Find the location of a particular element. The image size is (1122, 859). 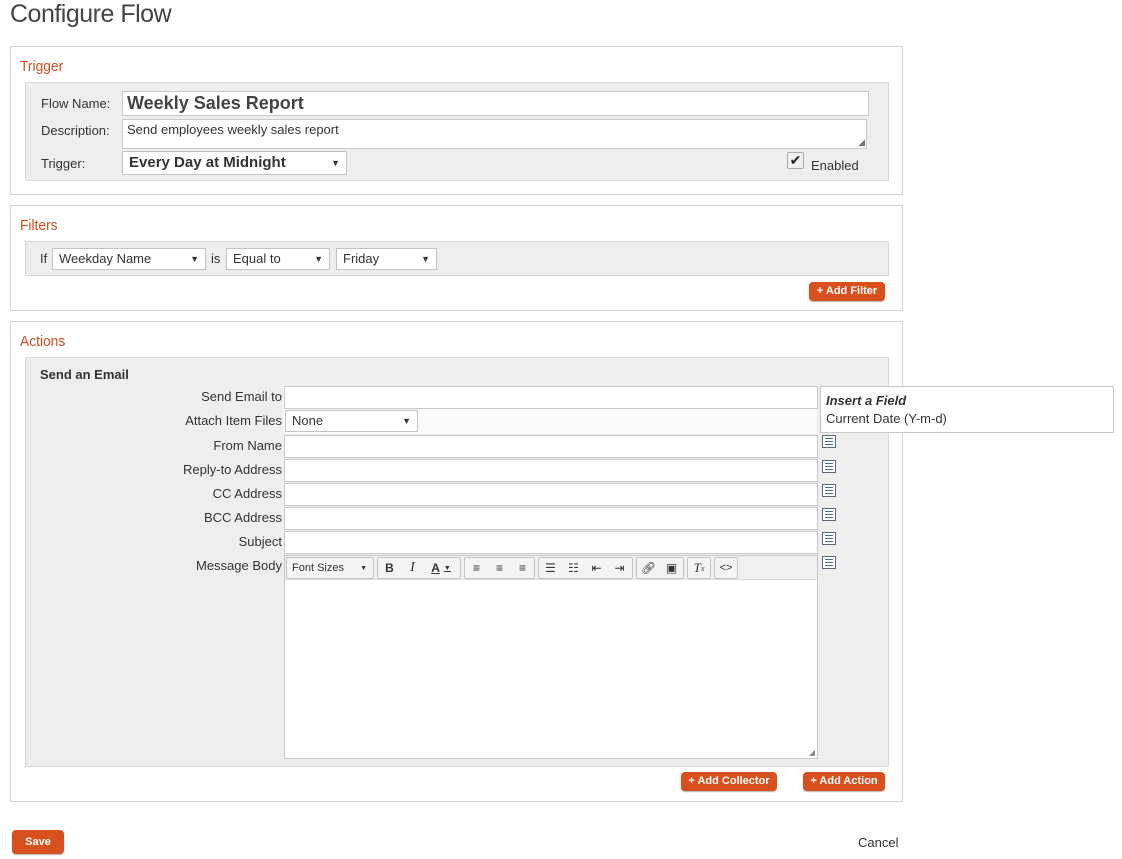

trigger-section-title: Trigger is located at coordinates (42, 66).